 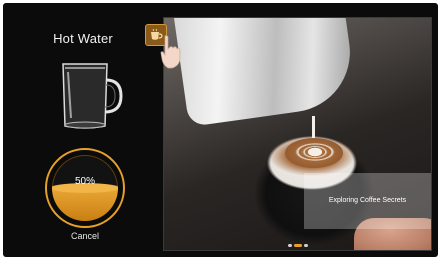 I want to click on page-title: Hot Water, so click(x=83, y=38).